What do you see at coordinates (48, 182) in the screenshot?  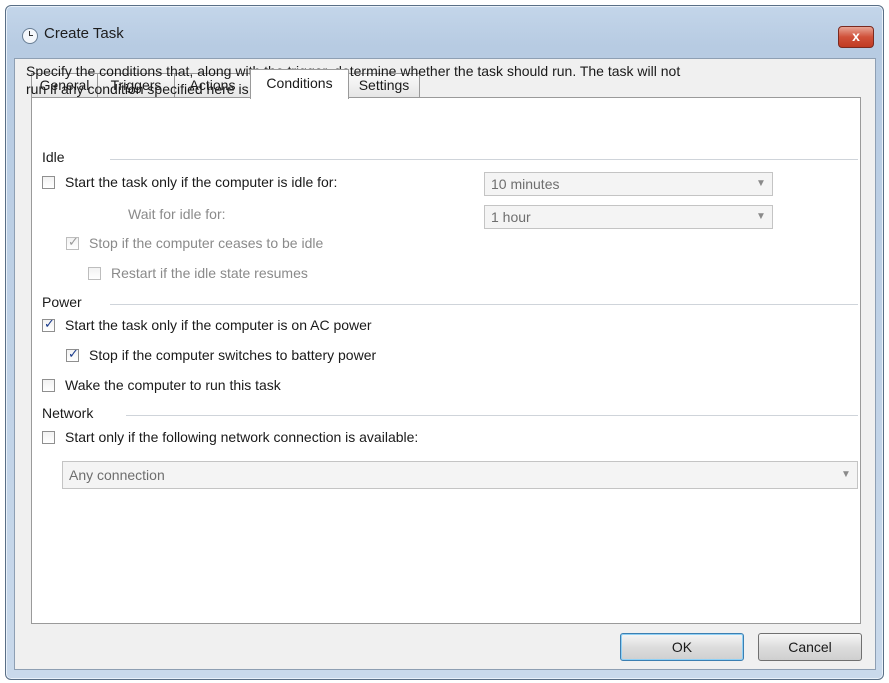 I see `start-if-idle-checkbox` at bounding box center [48, 182].